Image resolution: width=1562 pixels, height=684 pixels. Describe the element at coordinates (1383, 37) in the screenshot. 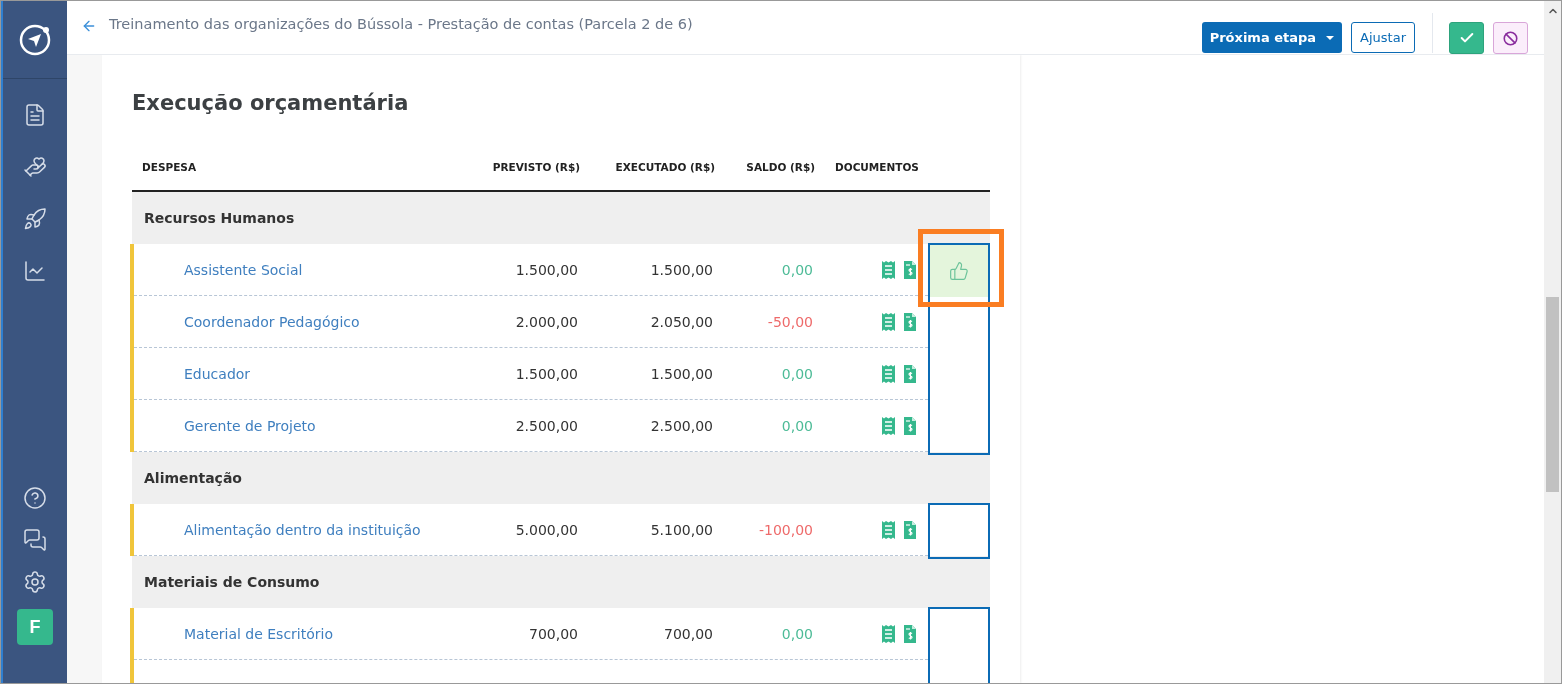

I see `adjust-button: Ajustar` at that location.